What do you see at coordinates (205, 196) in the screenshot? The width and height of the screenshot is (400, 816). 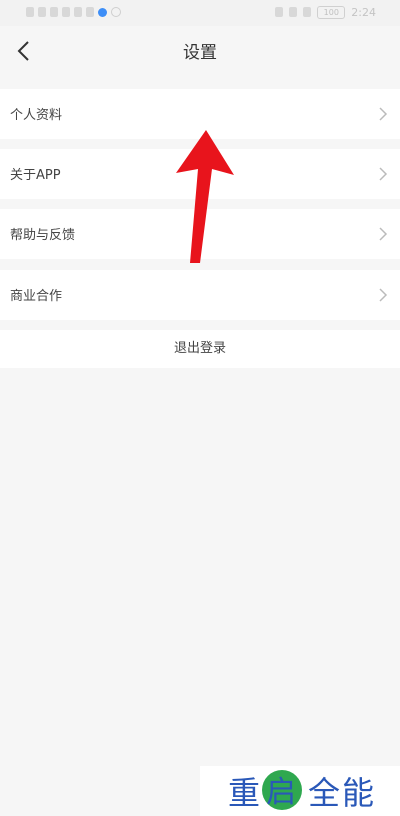 I see `annotation-arrow-icon` at bounding box center [205, 196].